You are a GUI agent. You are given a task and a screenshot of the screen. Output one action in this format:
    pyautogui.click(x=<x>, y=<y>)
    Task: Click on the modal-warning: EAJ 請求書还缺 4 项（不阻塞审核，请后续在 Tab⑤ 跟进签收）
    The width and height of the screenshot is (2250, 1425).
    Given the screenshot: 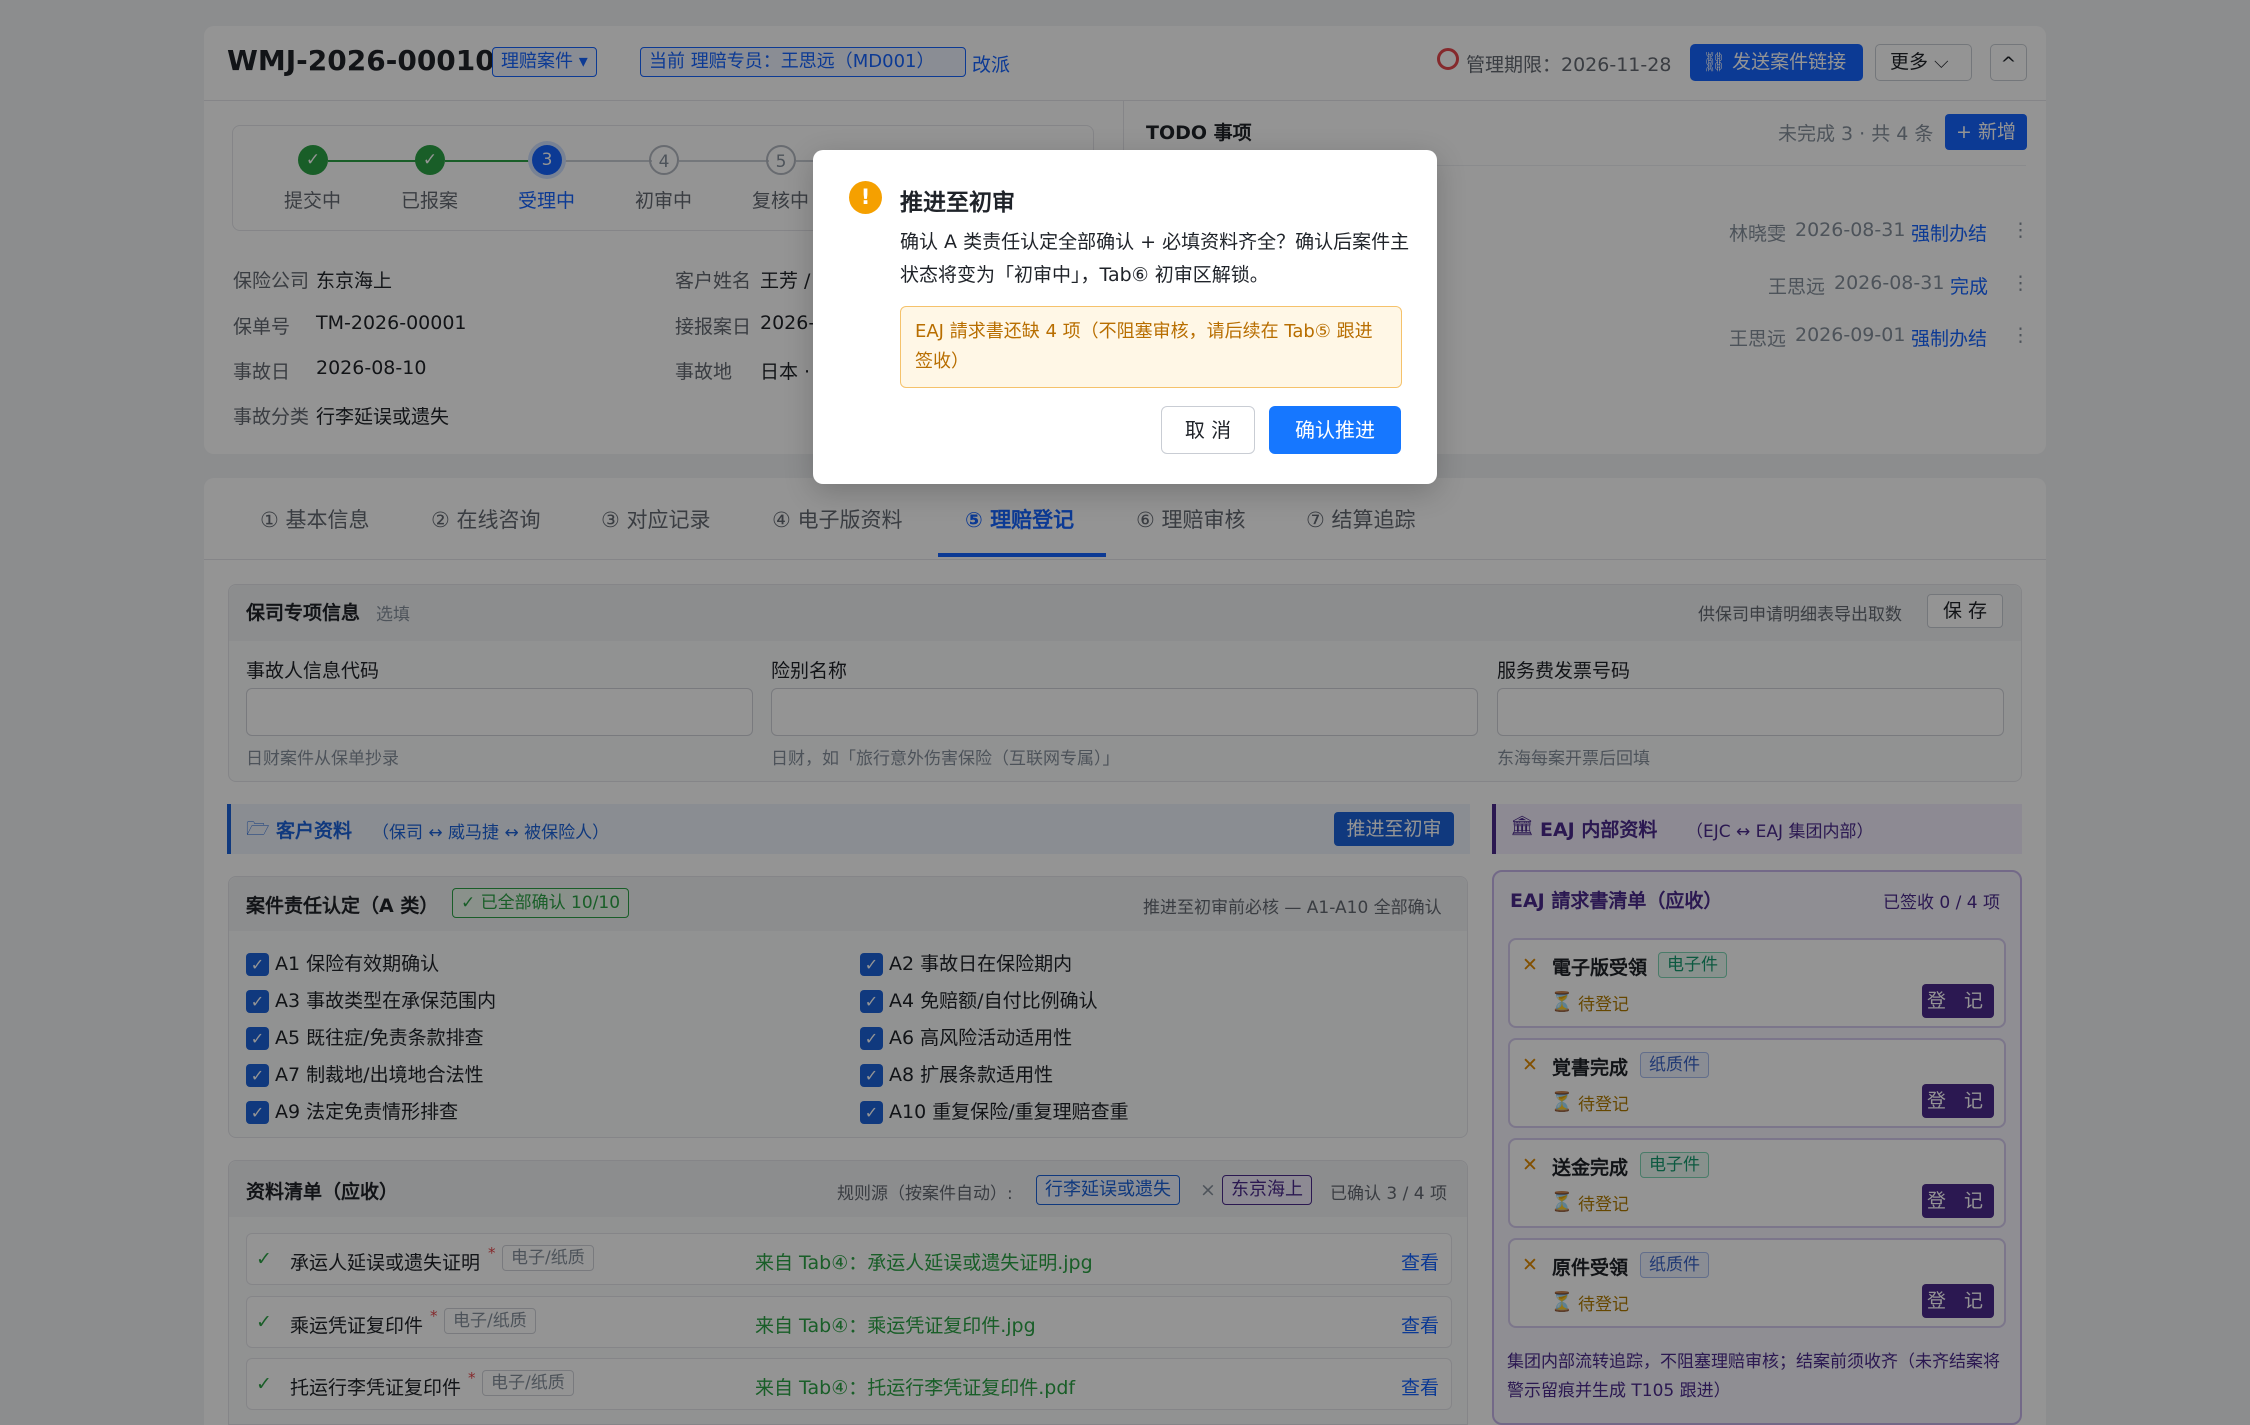 What is the action you would take?
    pyautogui.click(x=1151, y=347)
    